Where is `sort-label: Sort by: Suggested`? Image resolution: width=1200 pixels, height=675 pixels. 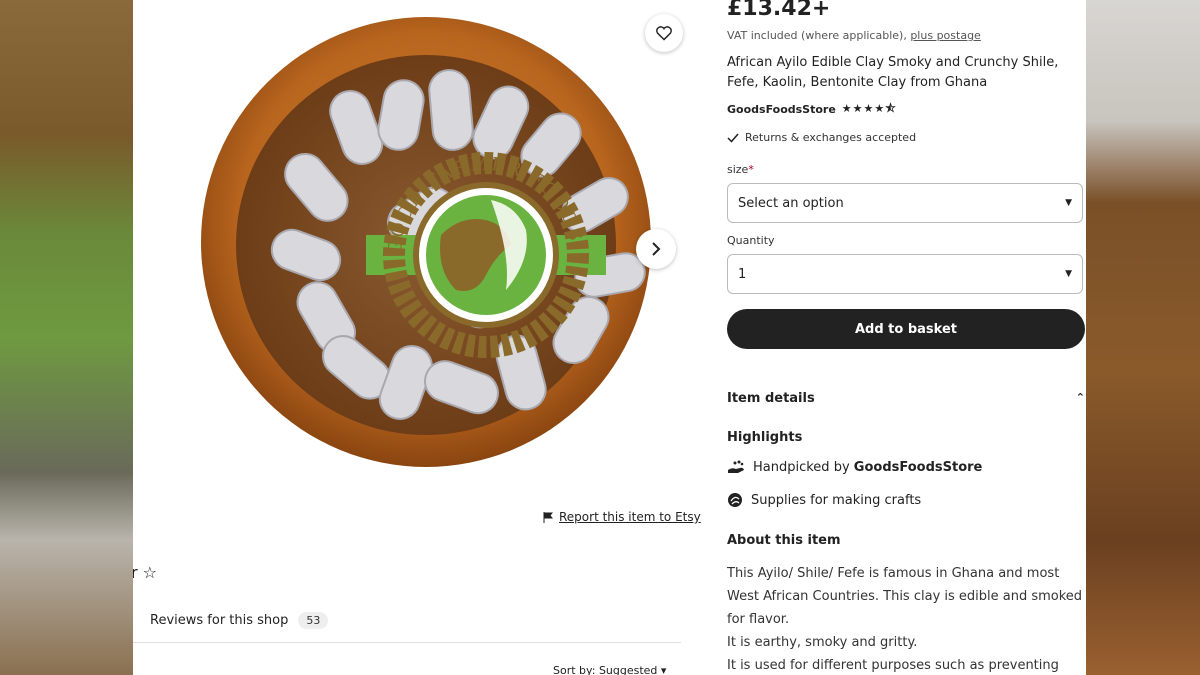 sort-label: Sort by: Suggested is located at coordinates (605, 669).